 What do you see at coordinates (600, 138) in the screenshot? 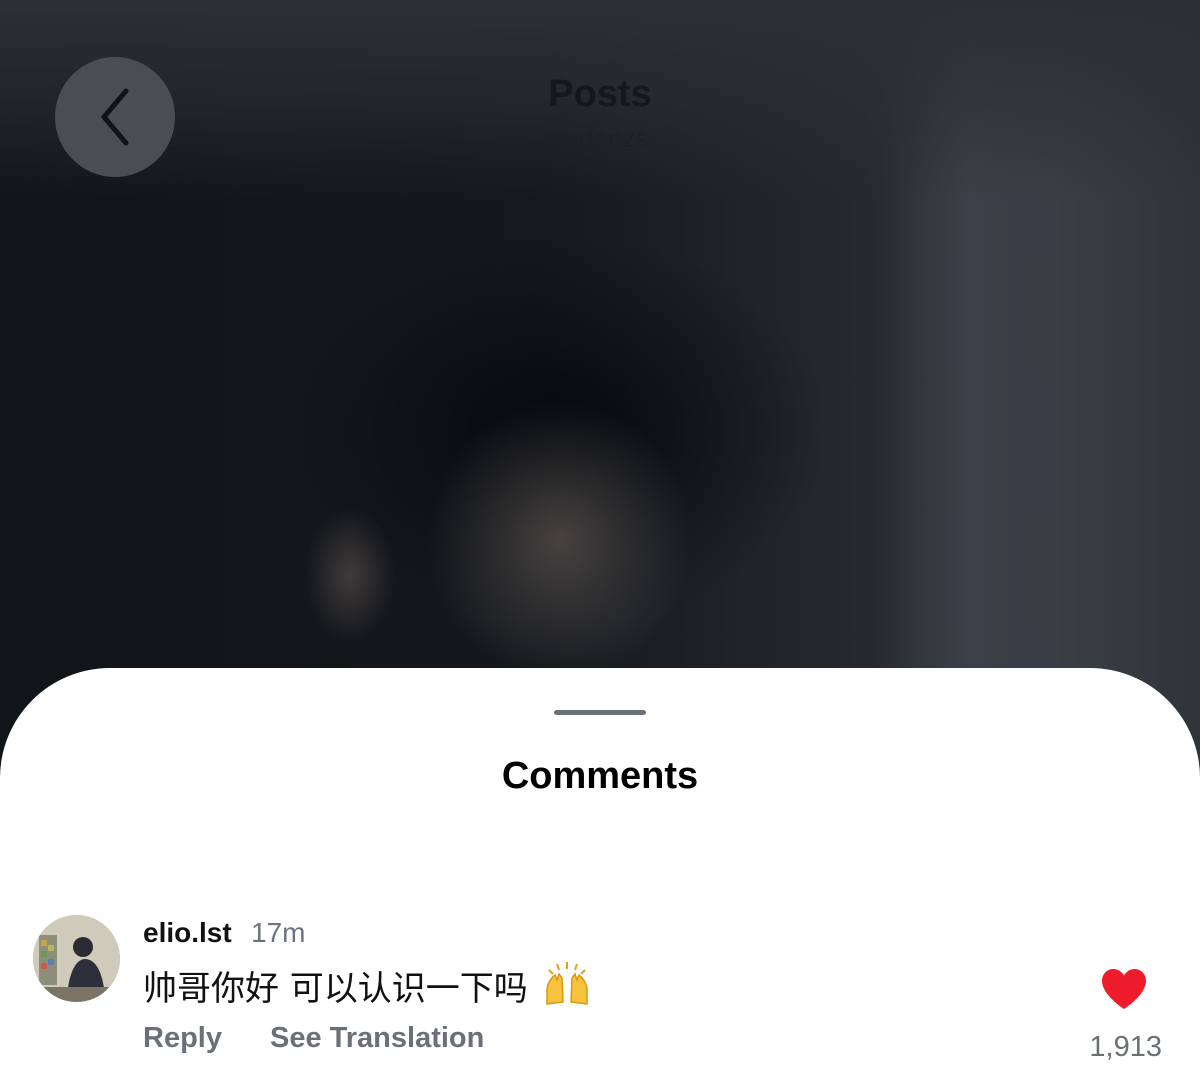
I see `page-subtitle-username: aydenzs` at bounding box center [600, 138].